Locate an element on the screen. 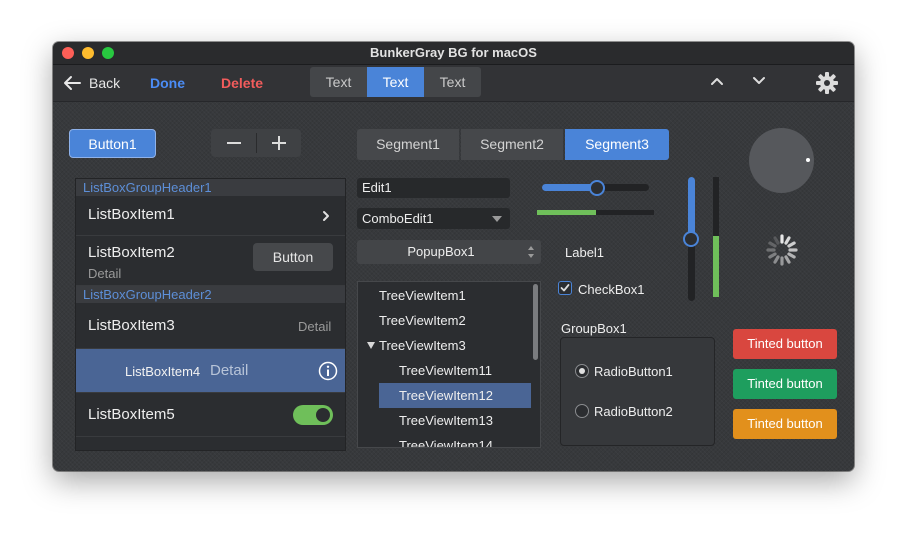 This screenshot has width=907, height=541. list-item: ListBoxItem2 Detail Button is located at coordinates (210, 261).